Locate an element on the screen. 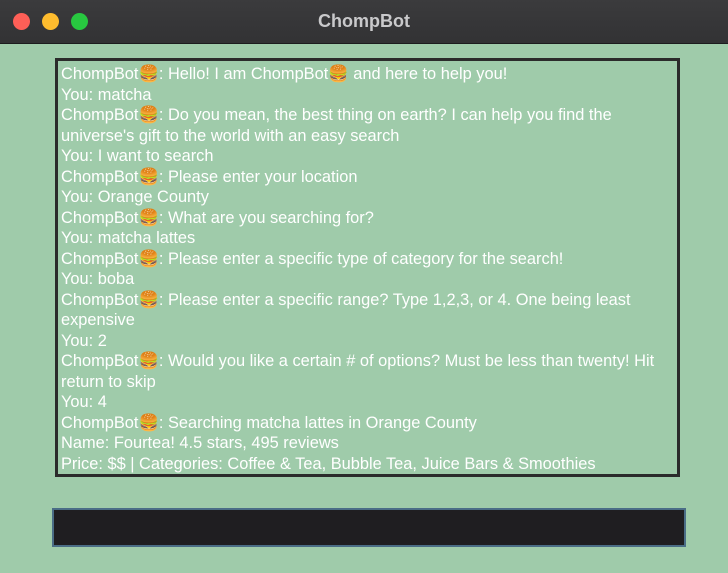 The width and height of the screenshot is (728, 573). chat-message: You: 4 is located at coordinates (84, 402).